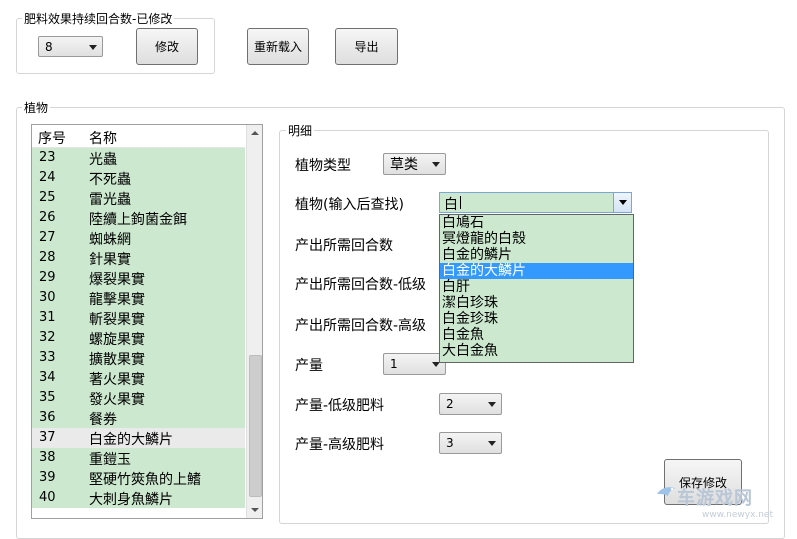 The image size is (797, 539). What do you see at coordinates (47, 157) in the screenshot?
I see `row-index: 23` at bounding box center [47, 157].